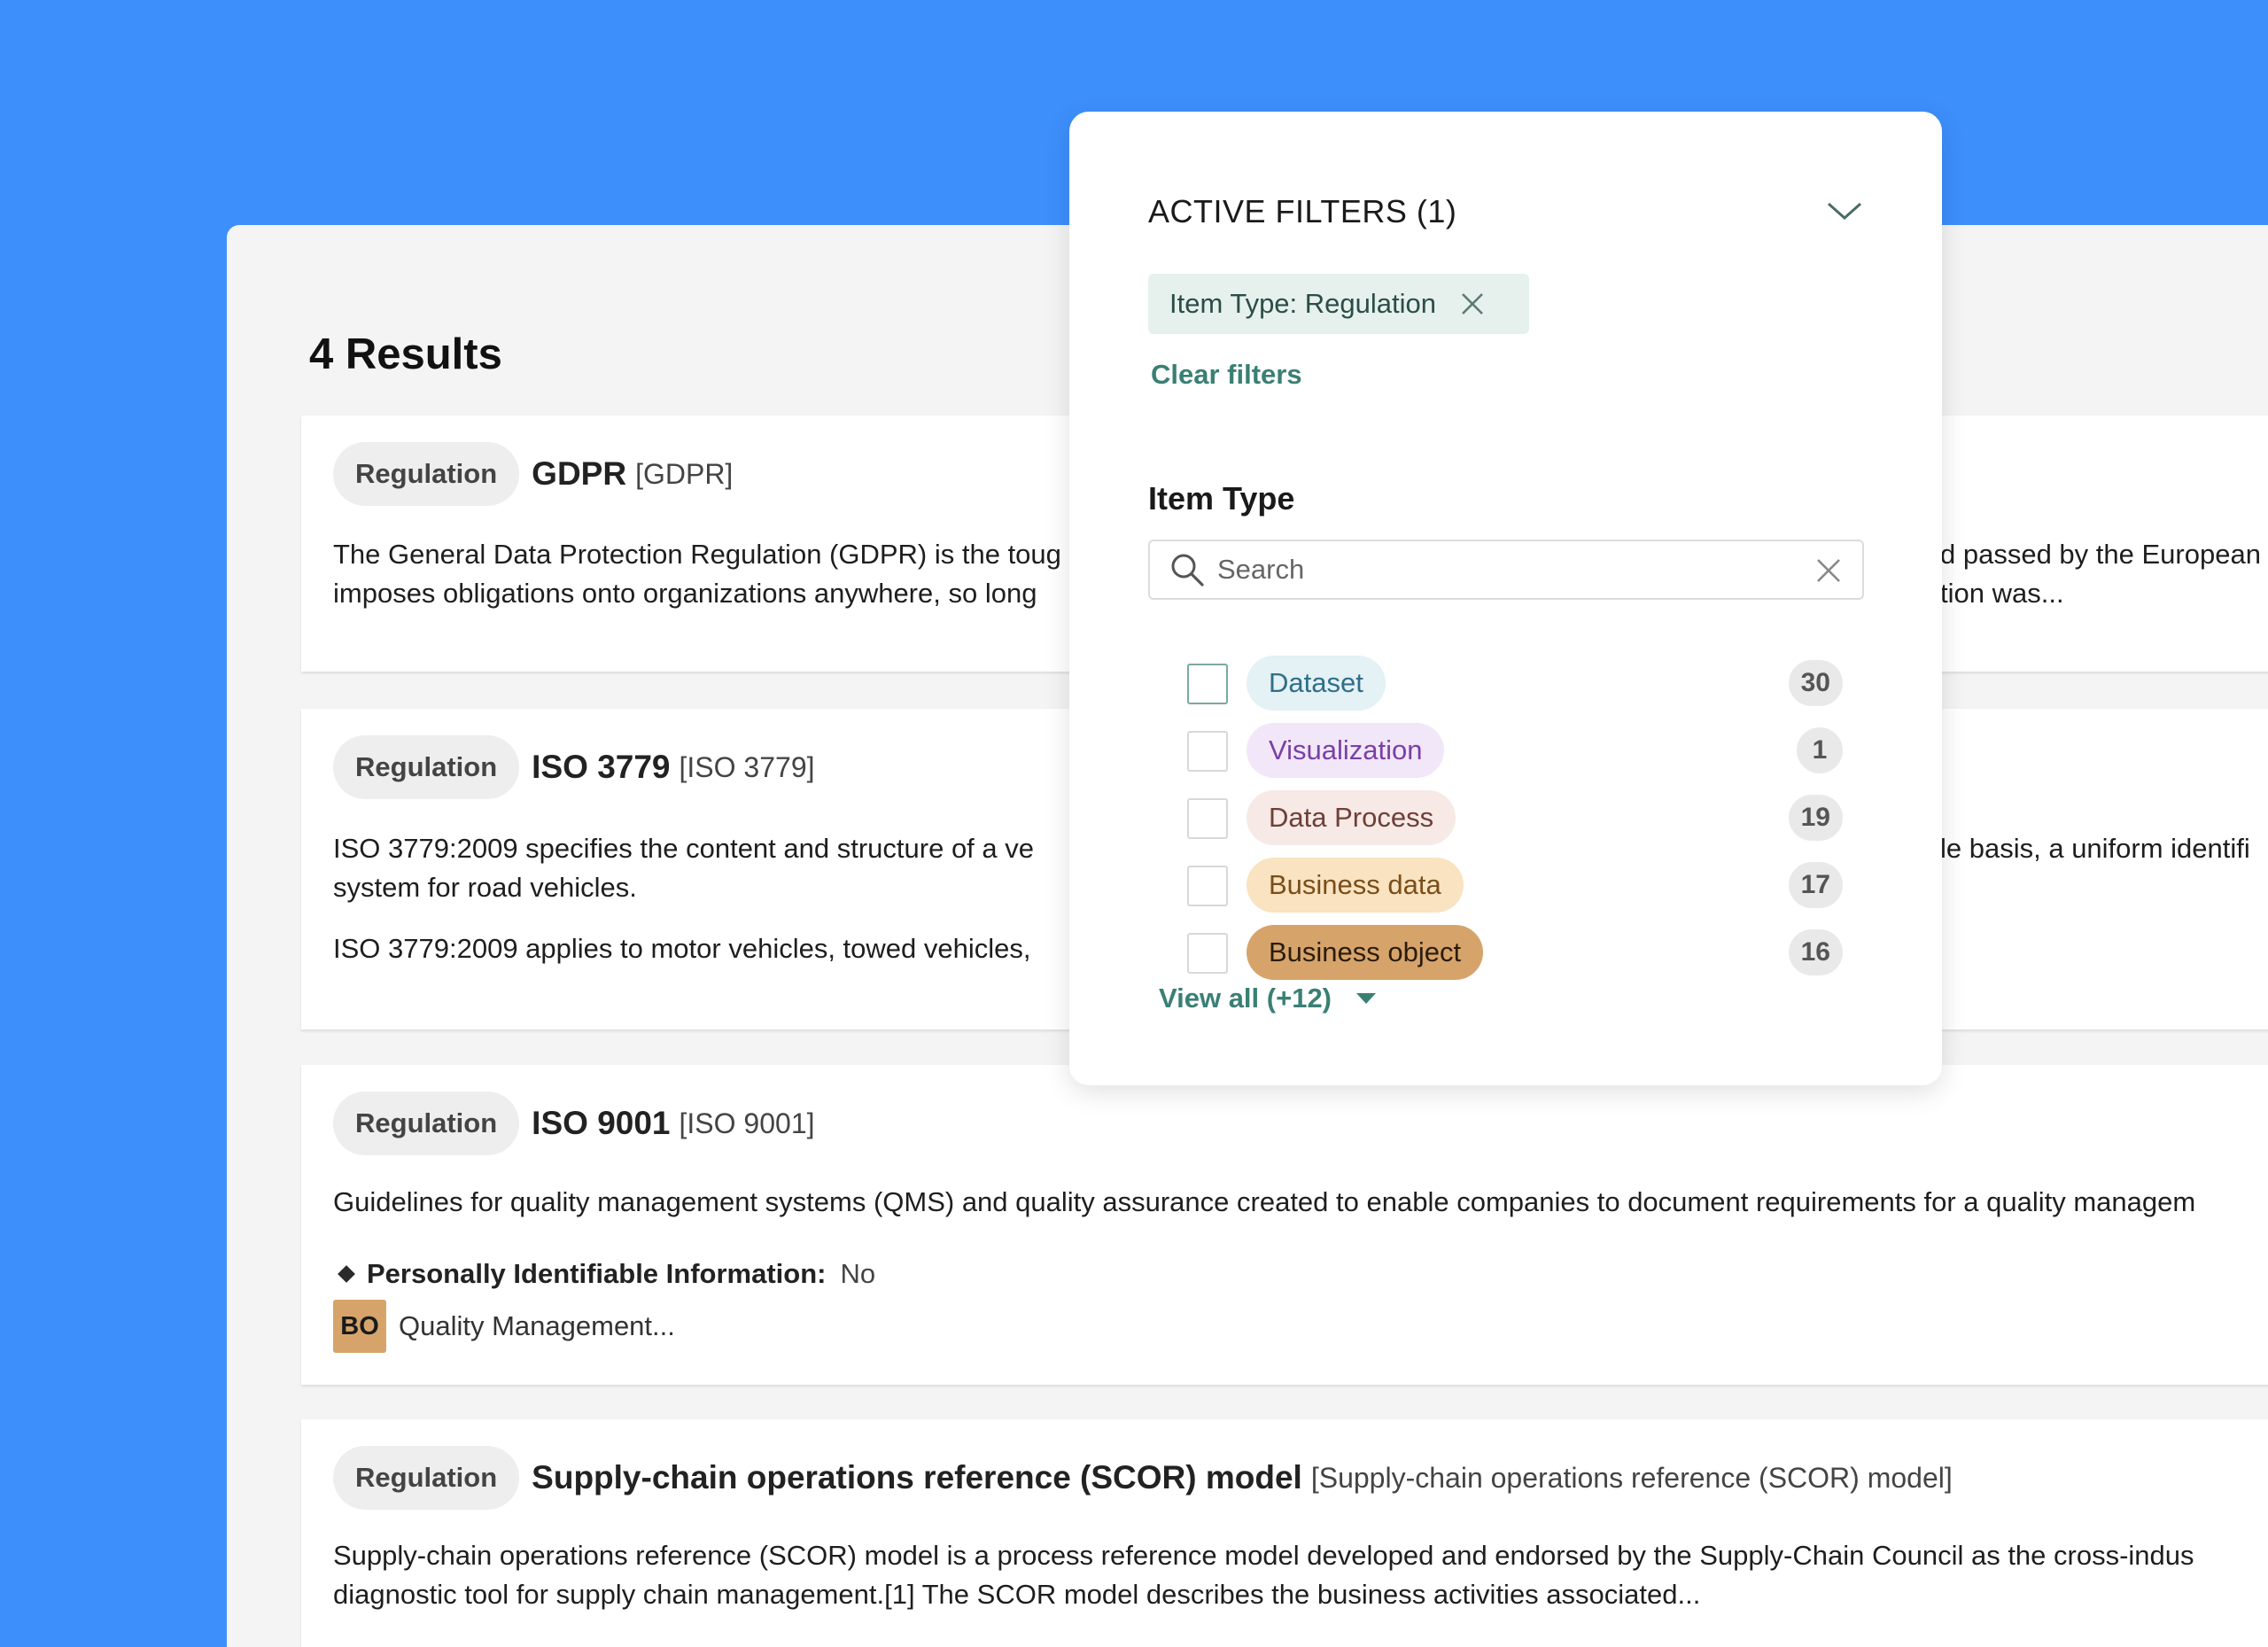 The height and width of the screenshot is (1647, 2268). What do you see at coordinates (858, 1273) in the screenshot?
I see `pii-value: No` at bounding box center [858, 1273].